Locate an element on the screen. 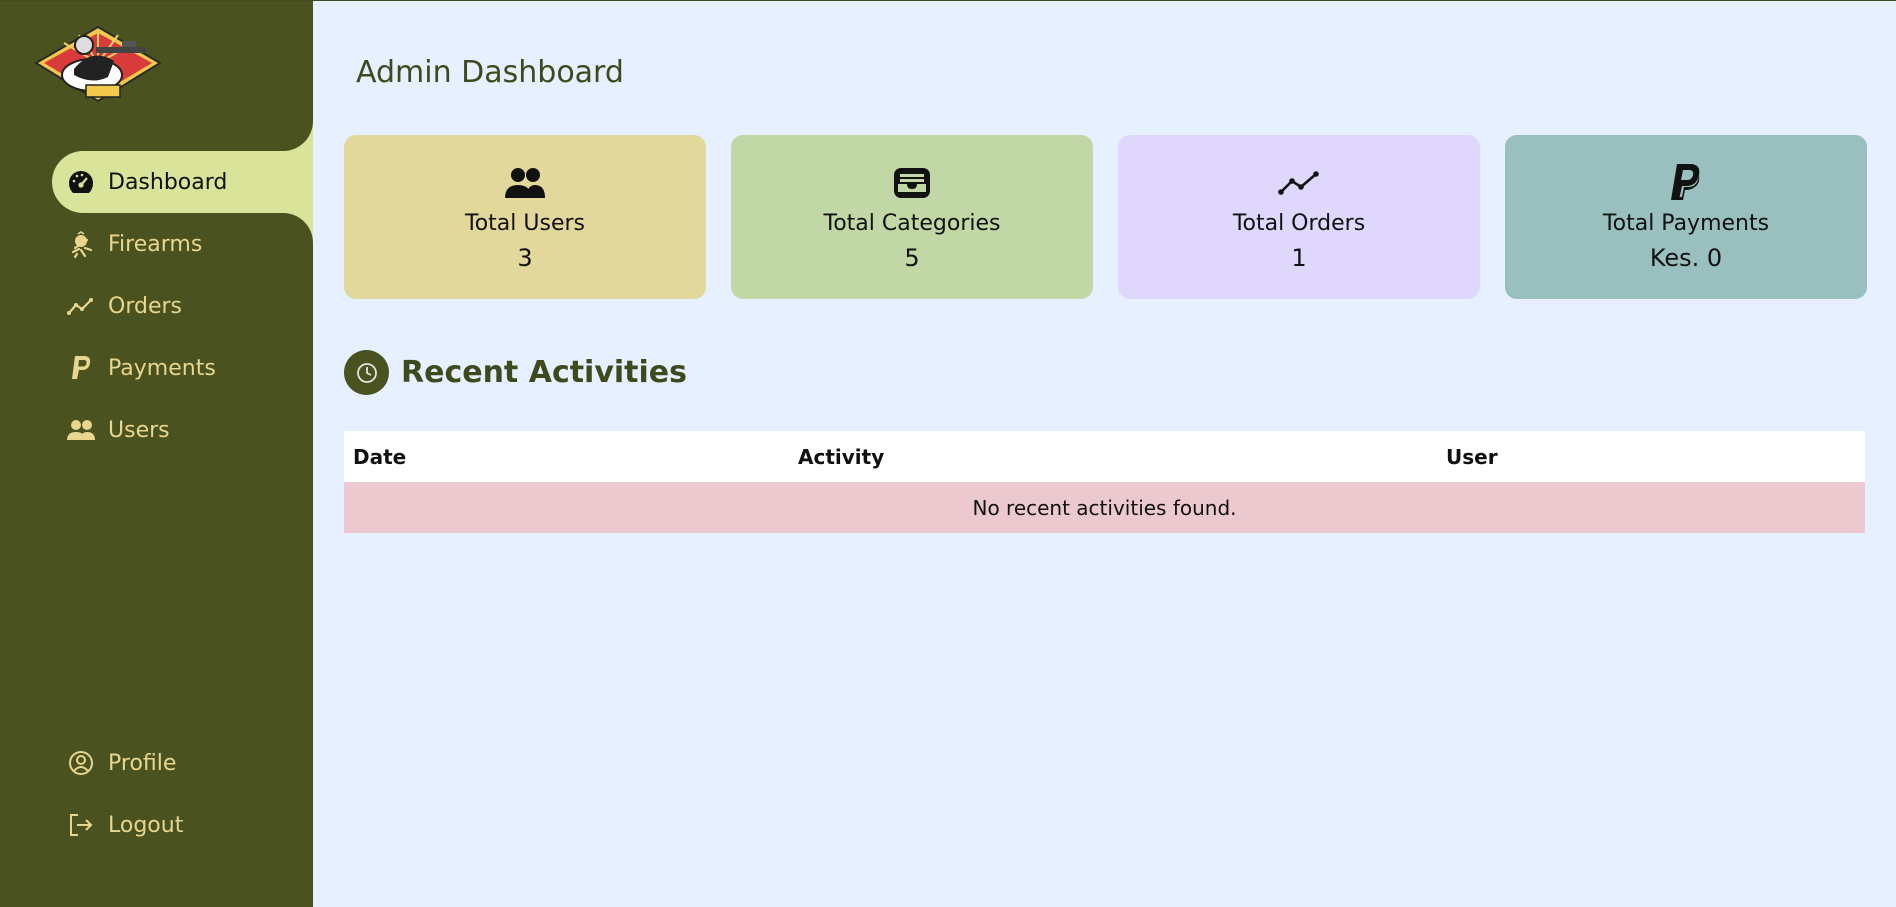  stat-card-value: Kes. 0 is located at coordinates (1686, 258).